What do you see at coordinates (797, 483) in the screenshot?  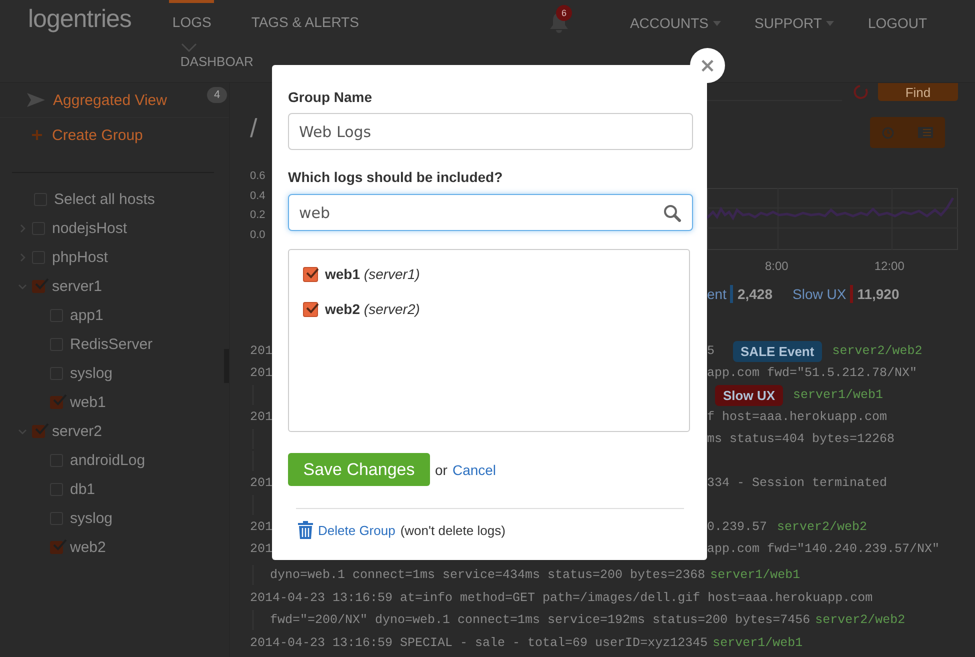 I see `log-text: 334 - Session terminated` at bounding box center [797, 483].